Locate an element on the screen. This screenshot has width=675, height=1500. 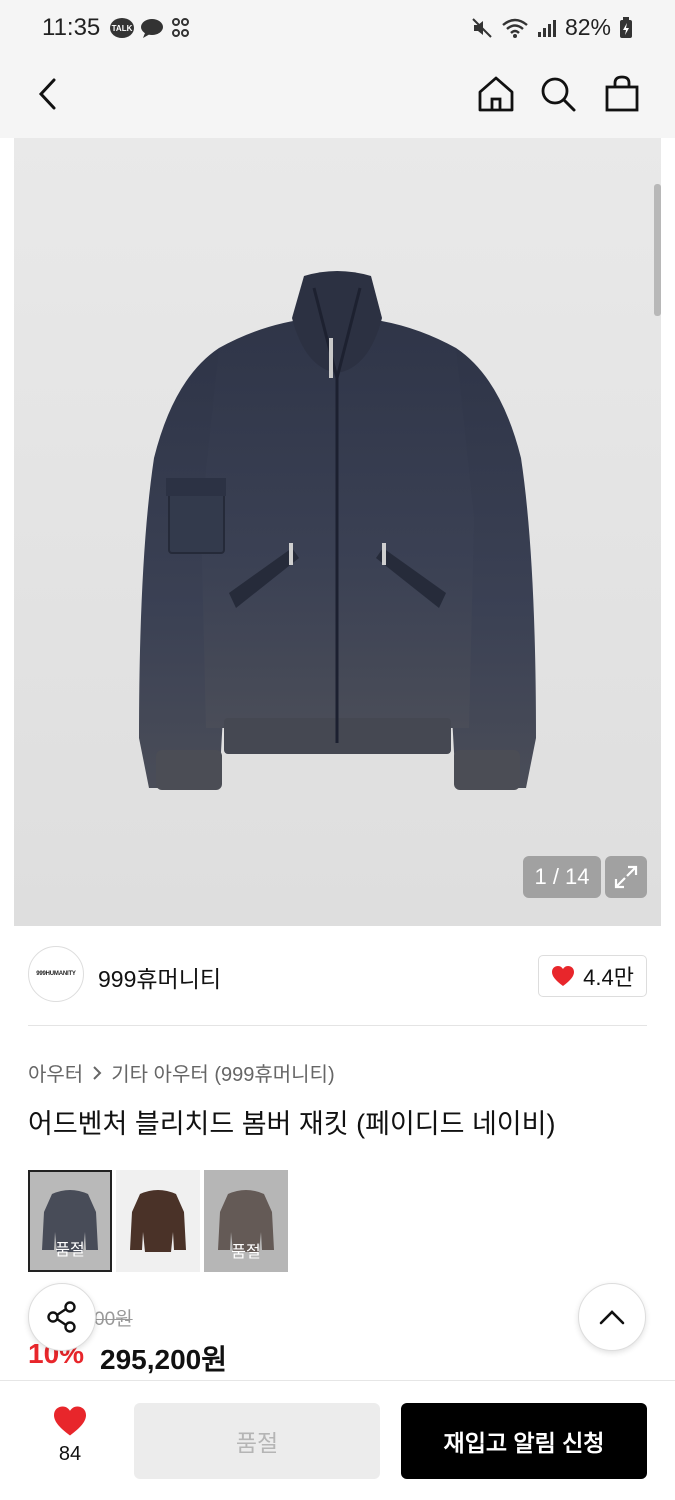
brand-name: 999휴머니티 is located at coordinates (159, 977).